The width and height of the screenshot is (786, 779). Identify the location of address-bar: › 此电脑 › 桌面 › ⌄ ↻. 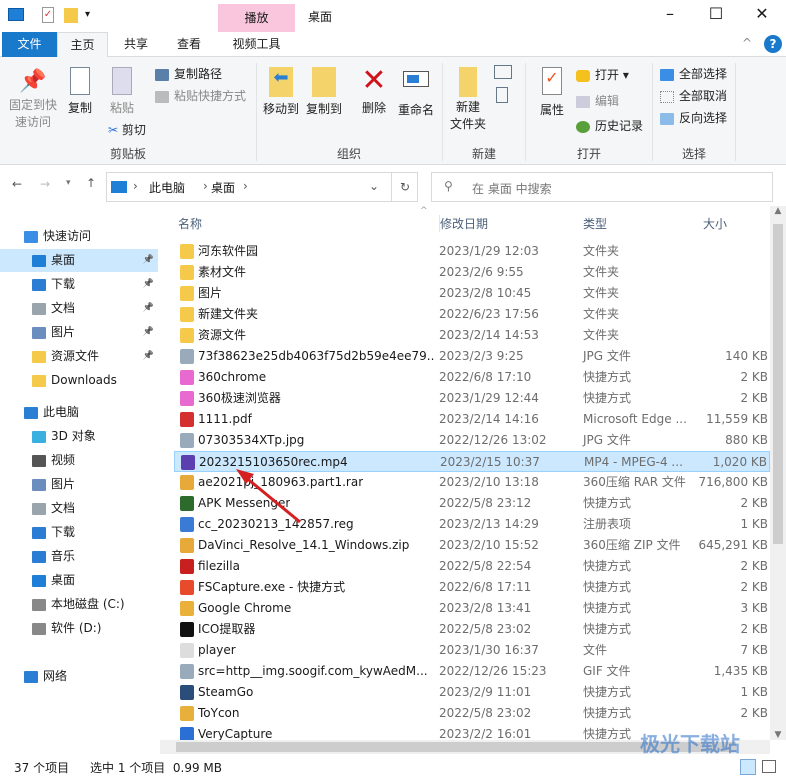
(262, 187).